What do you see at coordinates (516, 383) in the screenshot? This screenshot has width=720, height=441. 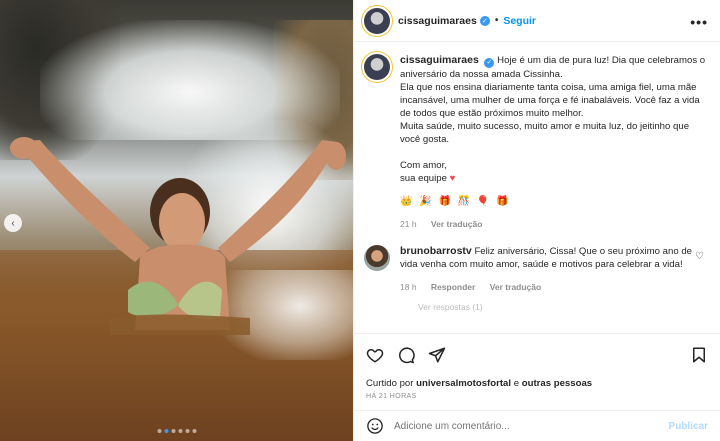 I see `liked-by-and: e` at bounding box center [516, 383].